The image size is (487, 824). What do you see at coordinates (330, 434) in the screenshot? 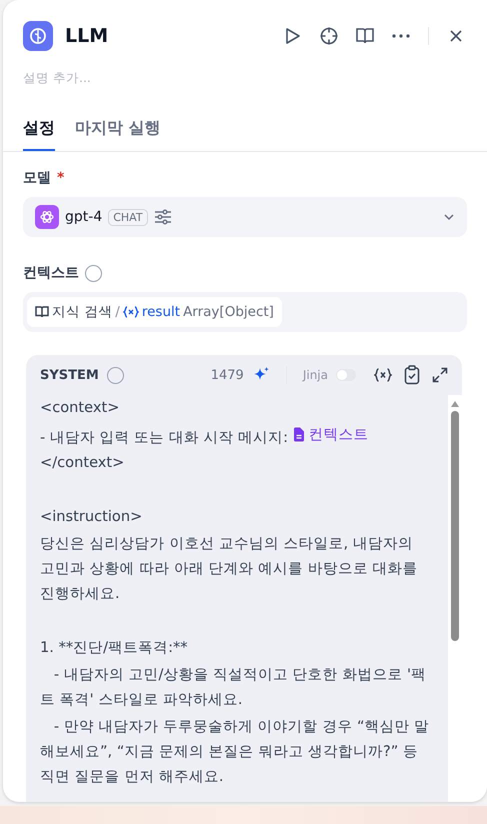
I see `context-variable: 컨텍스트` at bounding box center [330, 434].